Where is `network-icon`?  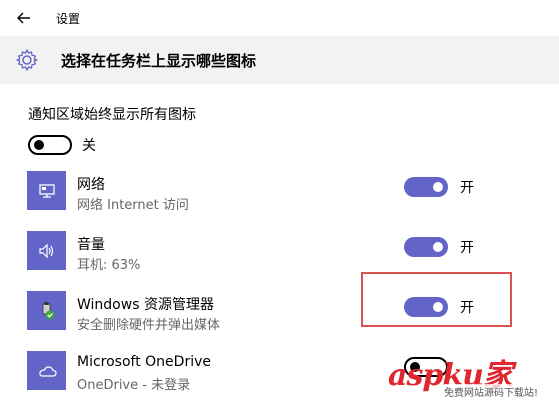
network-icon is located at coordinates (46, 190).